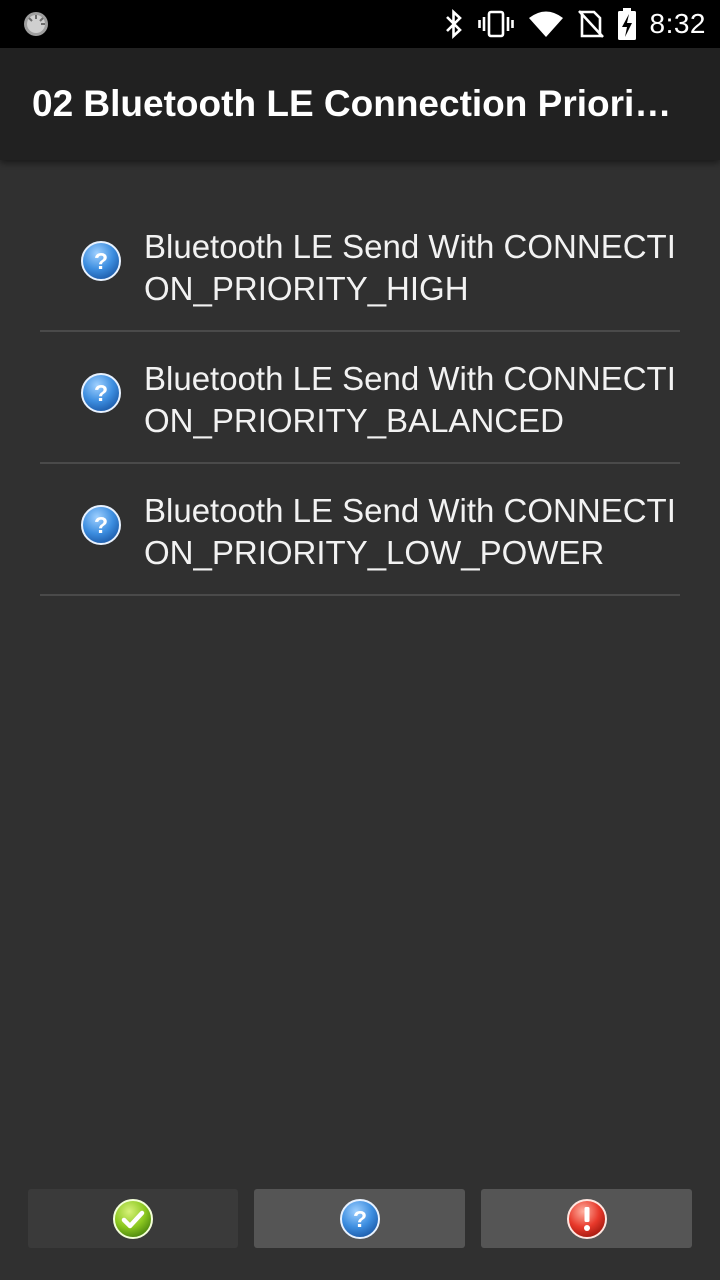 Image resolution: width=720 pixels, height=1280 pixels. I want to click on battery-charging-icon, so click(626, 24).